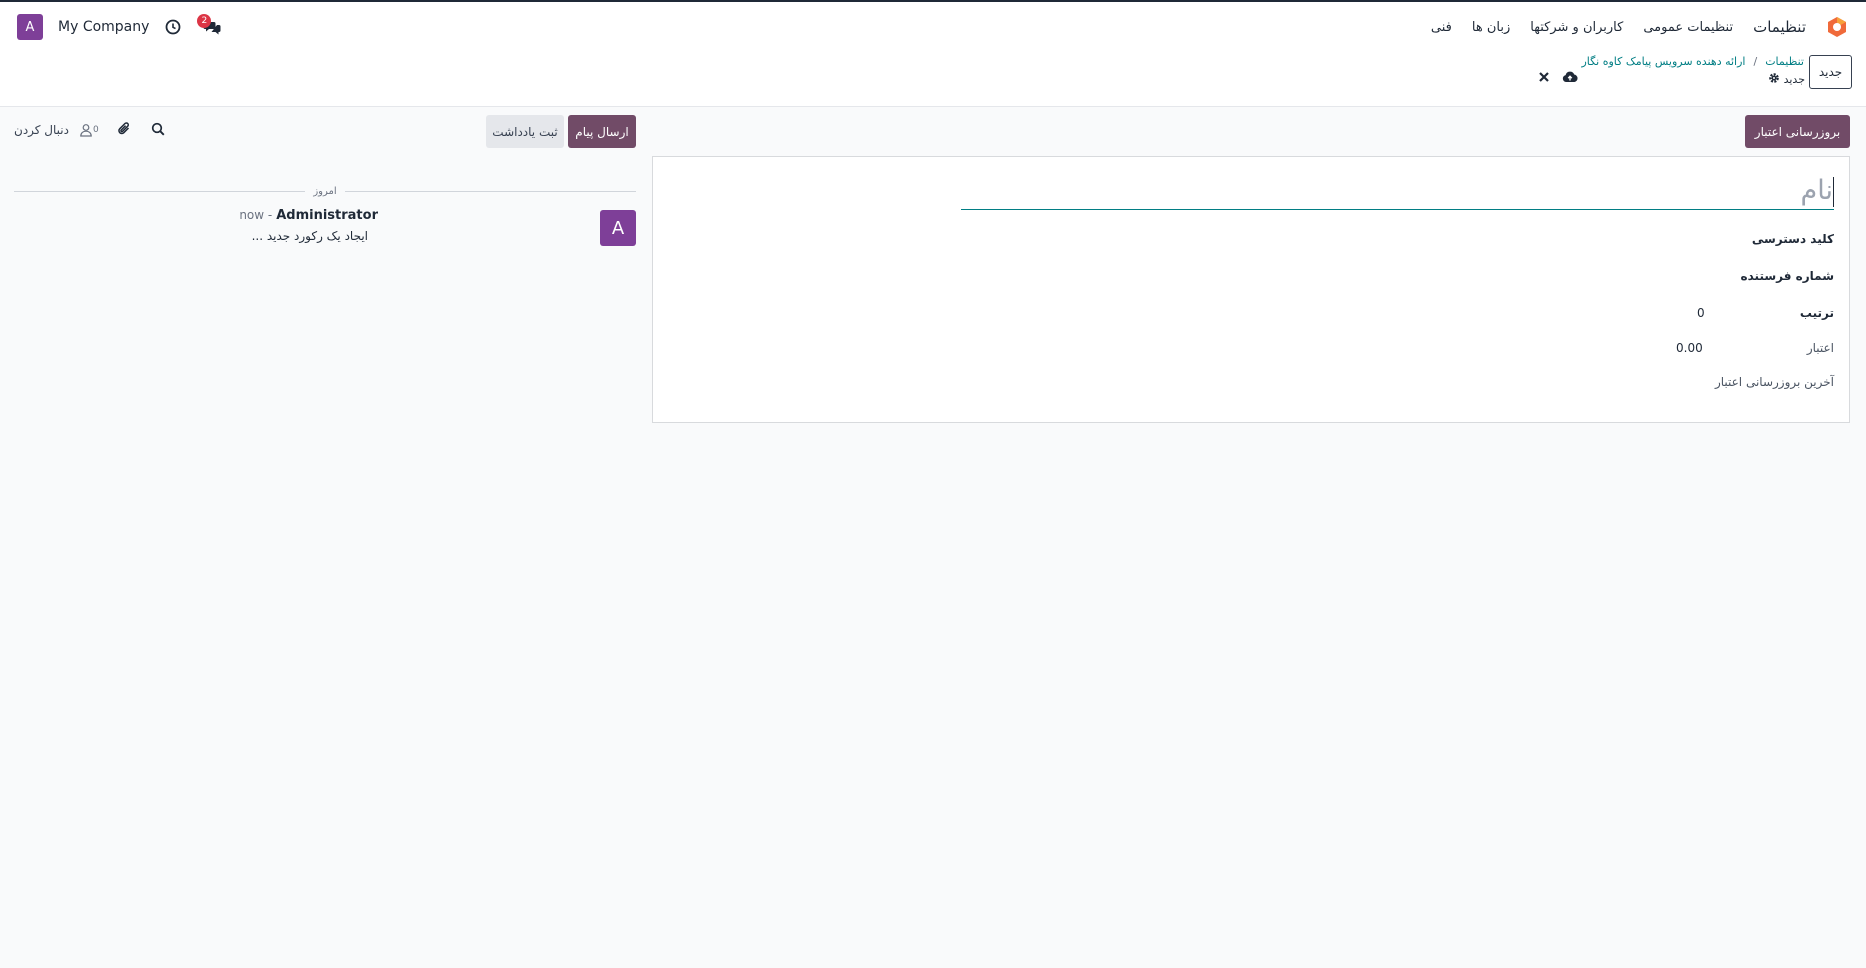 Image resolution: width=1866 pixels, height=968 pixels. Describe the element at coordinates (618, 228) in the screenshot. I see `message-author-avatar: A` at that location.